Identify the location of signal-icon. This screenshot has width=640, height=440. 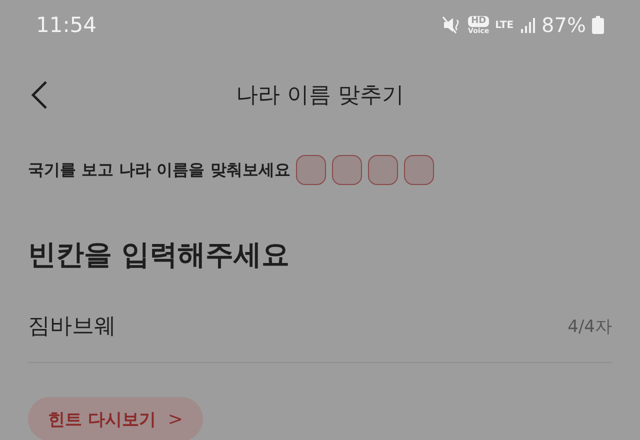
(528, 25).